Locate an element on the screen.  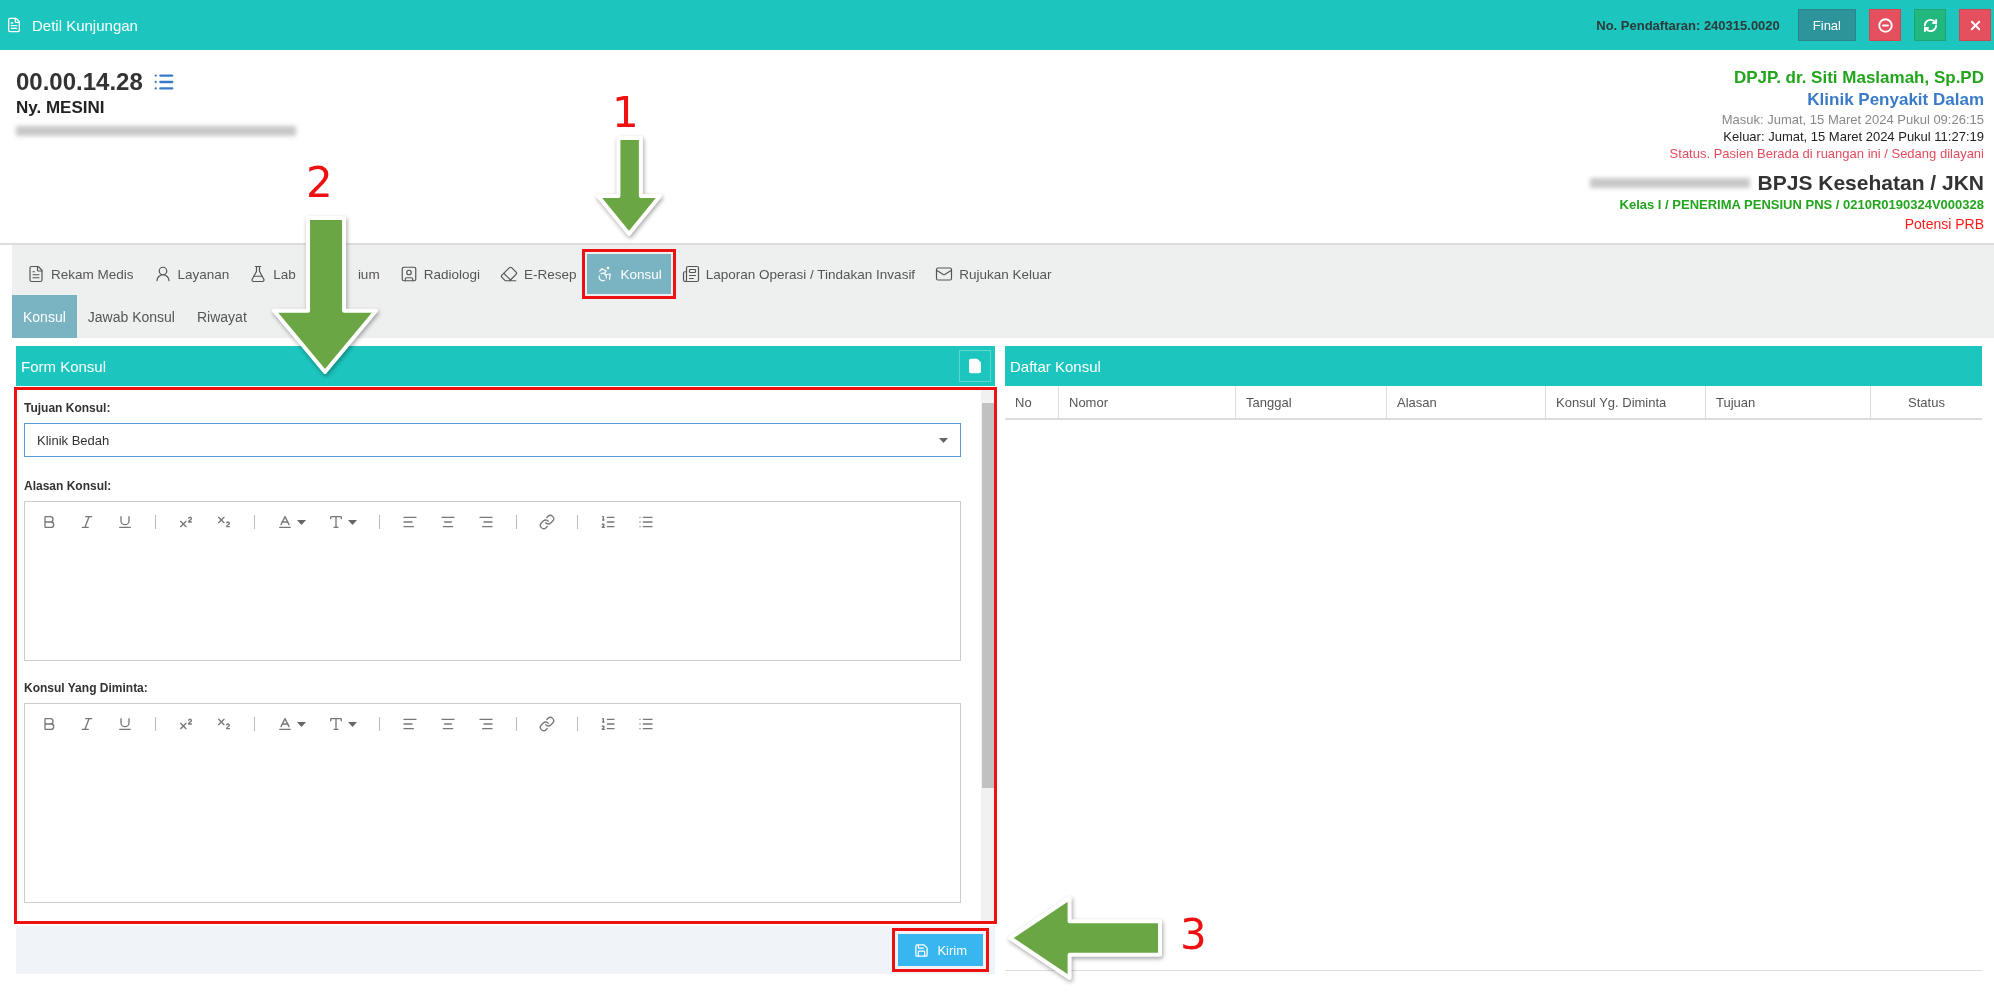
refresh-button is located at coordinates (1930, 25).